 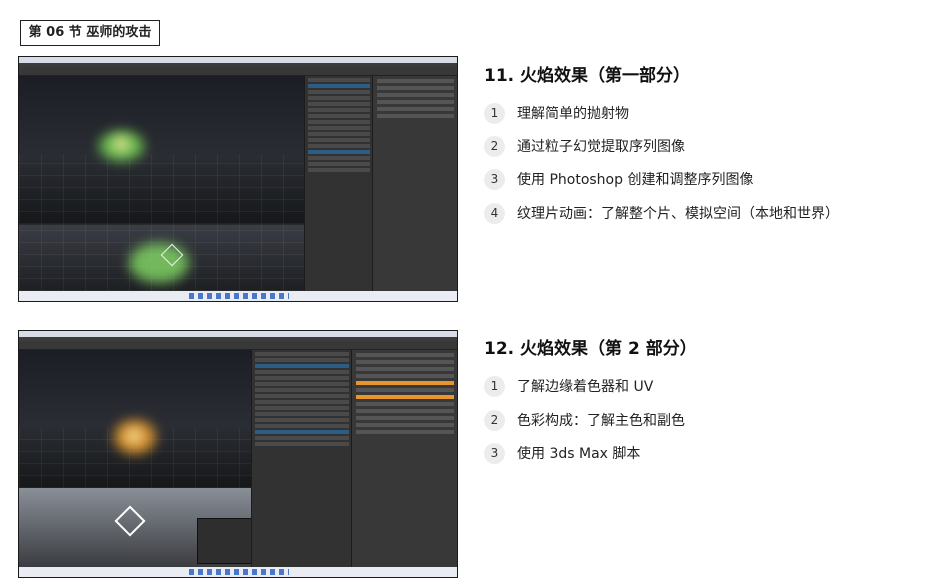 I want to click on item-text: 了解边缘着色器和 UV, so click(x=585, y=387).